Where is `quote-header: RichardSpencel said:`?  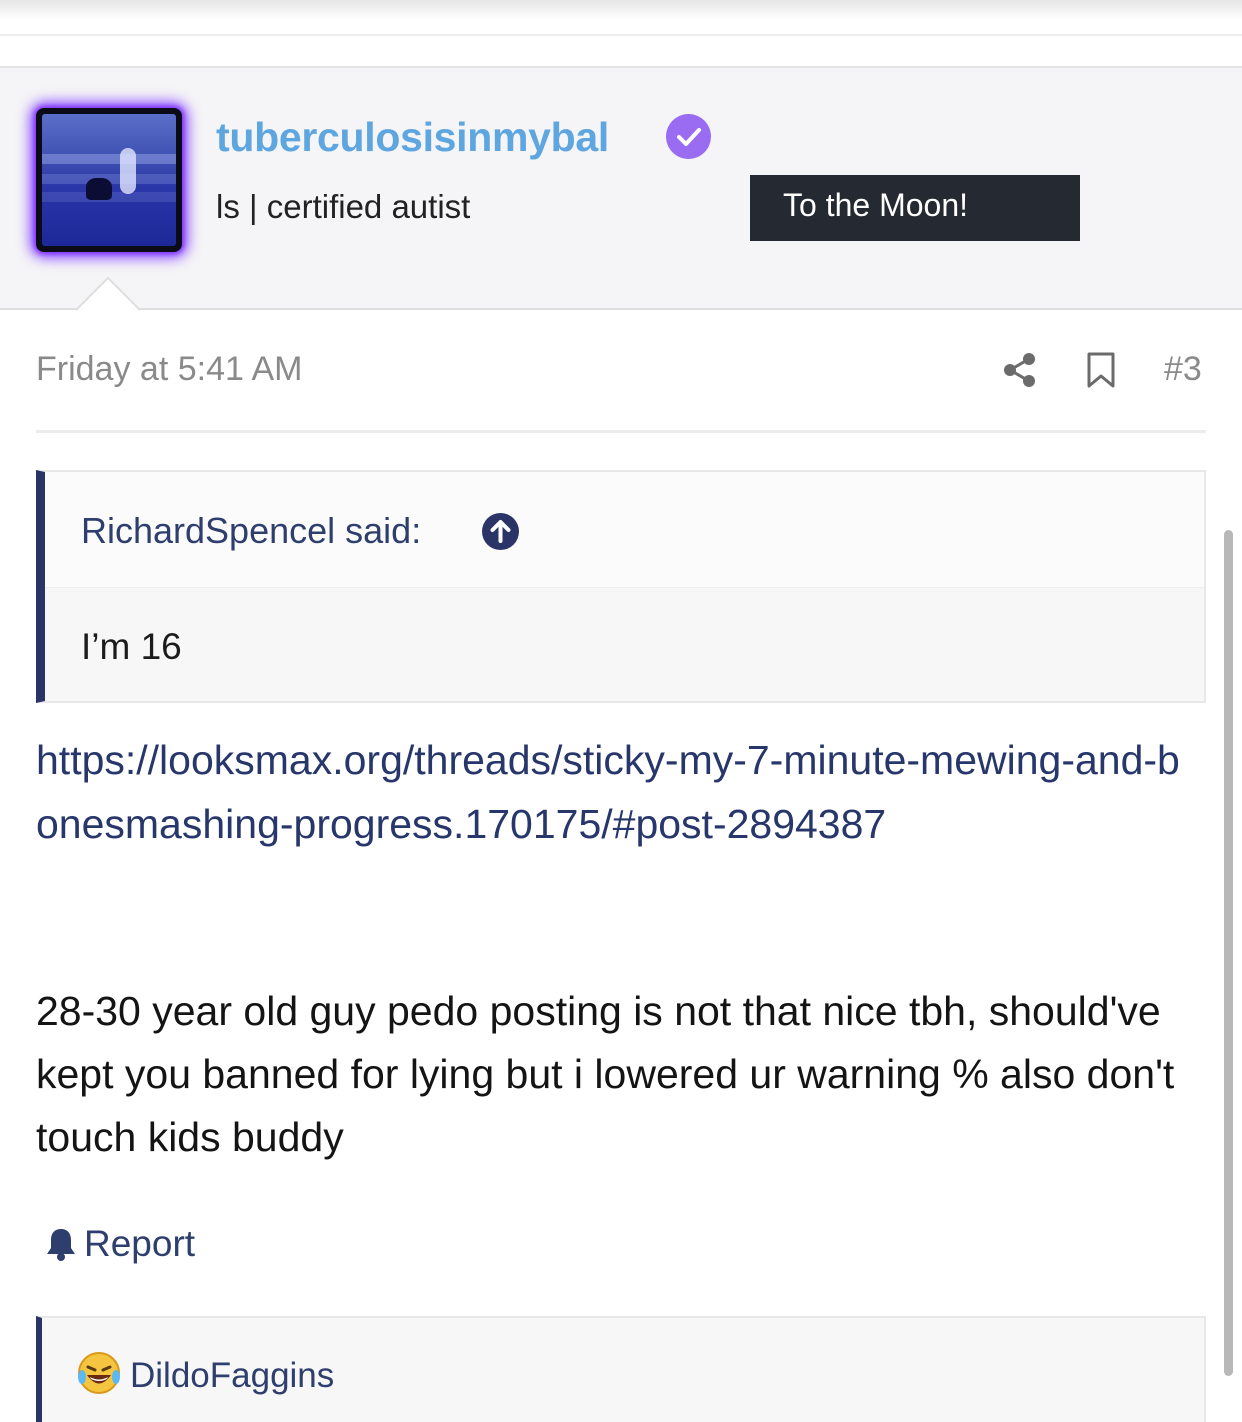
quote-header: RichardSpencel said: is located at coordinates (624, 530).